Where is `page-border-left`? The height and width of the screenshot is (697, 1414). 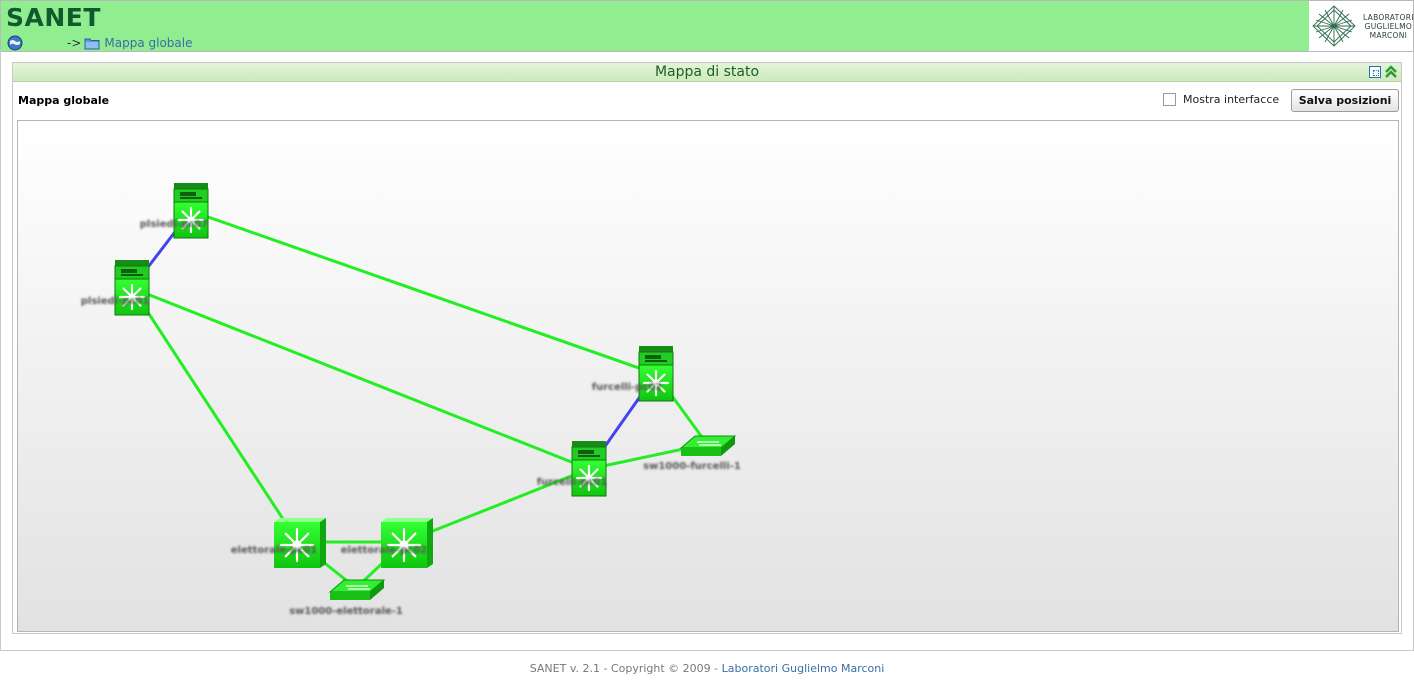
page-border-left is located at coordinates (0, 350).